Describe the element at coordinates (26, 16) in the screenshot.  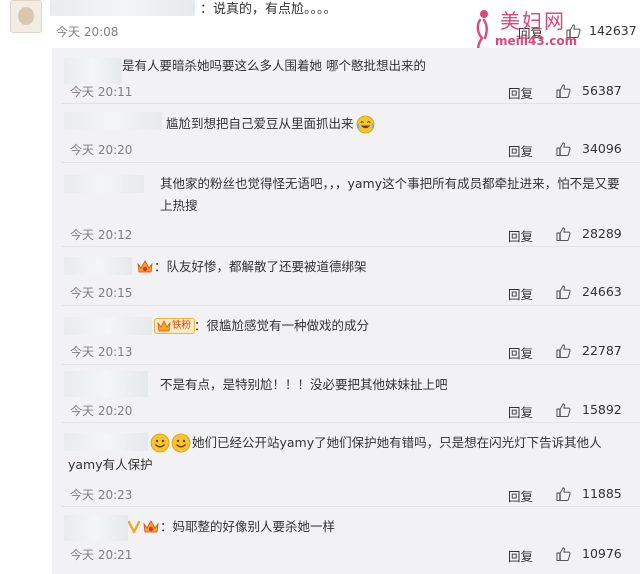
I see `avatar` at that location.